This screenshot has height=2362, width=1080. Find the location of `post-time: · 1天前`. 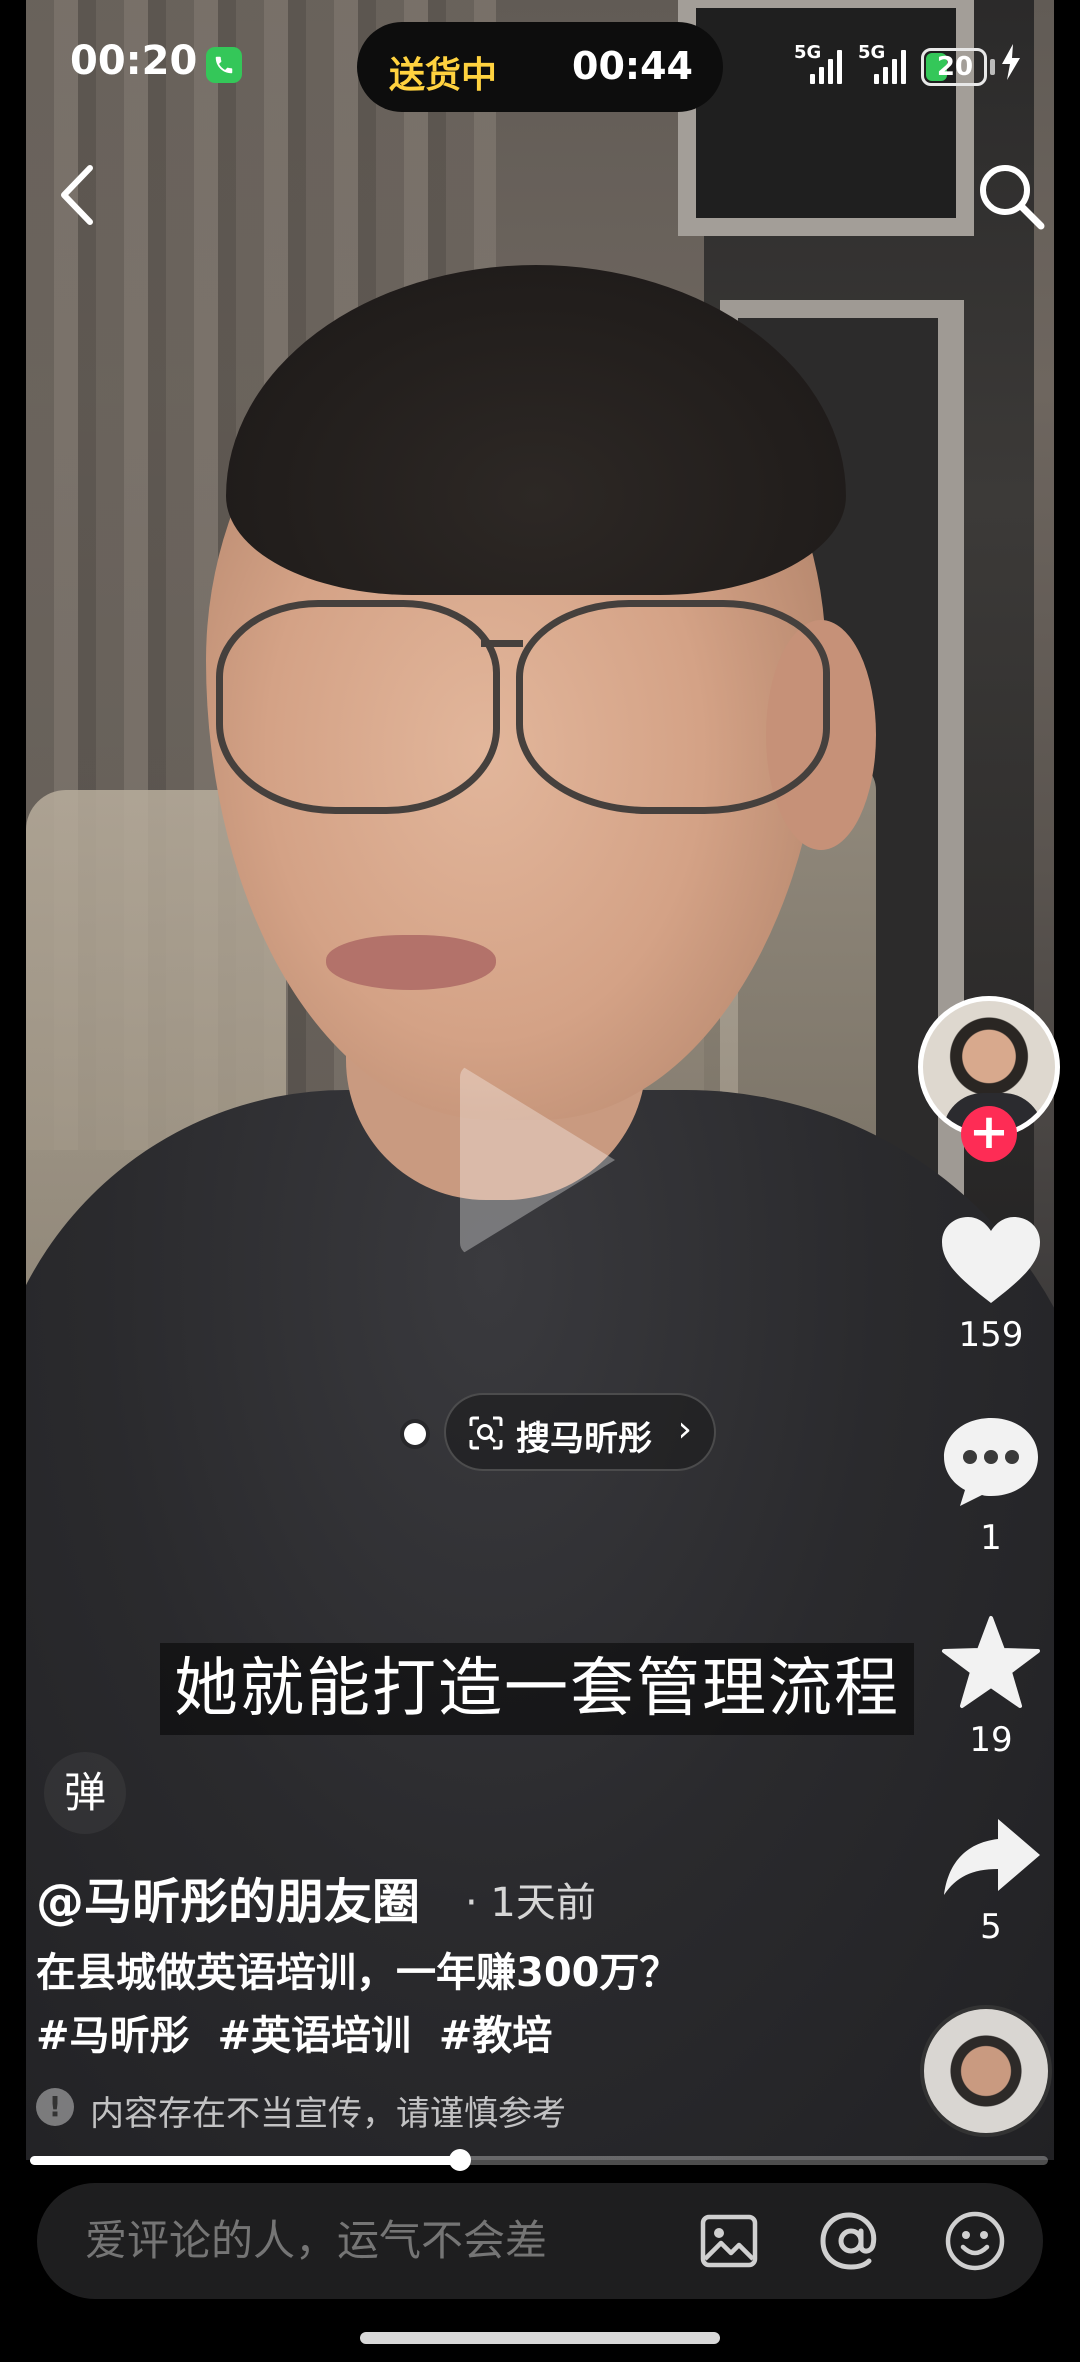

post-time: · 1天前 is located at coordinates (530, 1903).